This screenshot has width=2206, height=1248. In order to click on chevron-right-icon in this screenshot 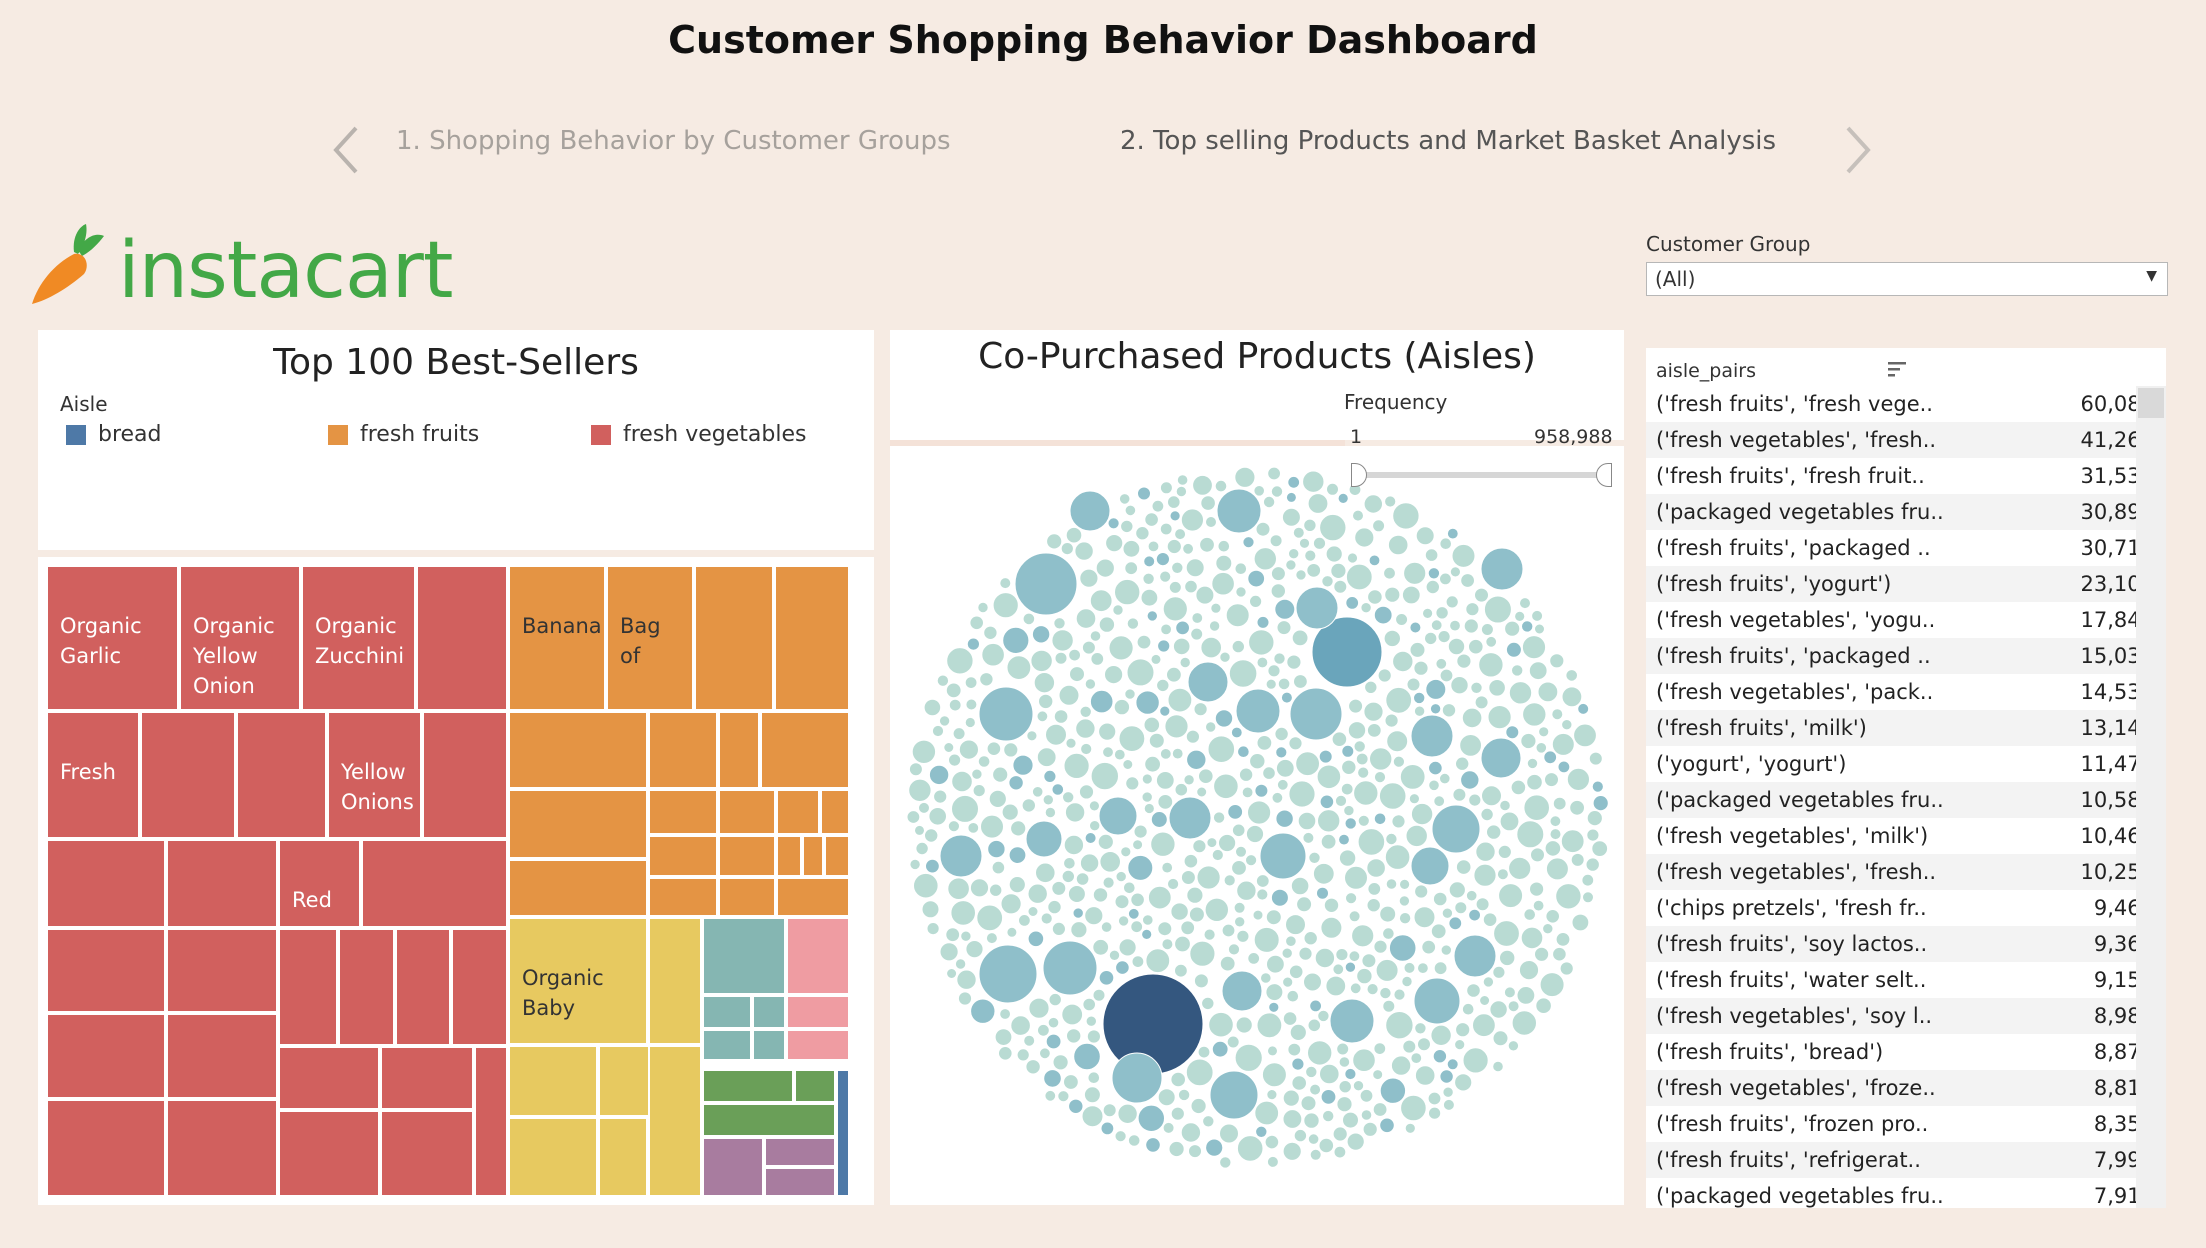, I will do `click(1856, 150)`.